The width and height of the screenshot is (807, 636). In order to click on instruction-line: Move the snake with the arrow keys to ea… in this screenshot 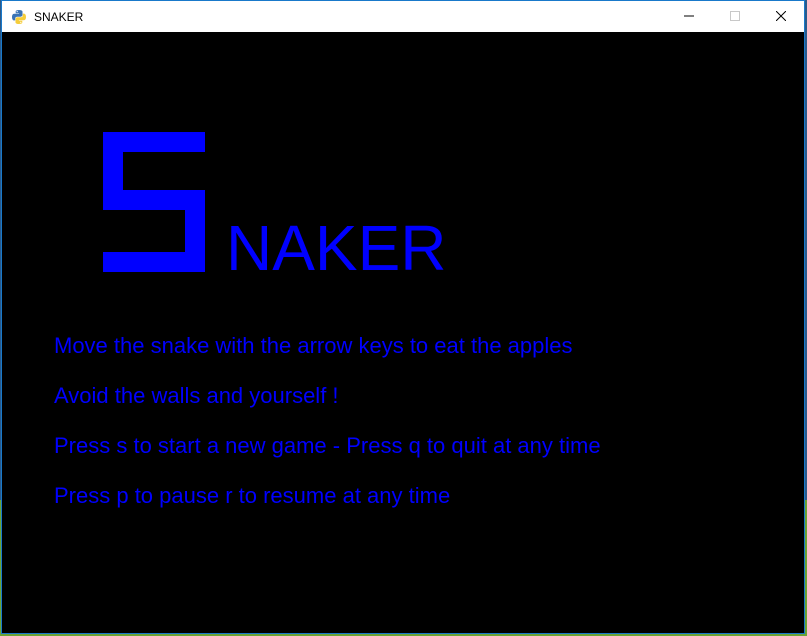, I will do `click(313, 345)`.